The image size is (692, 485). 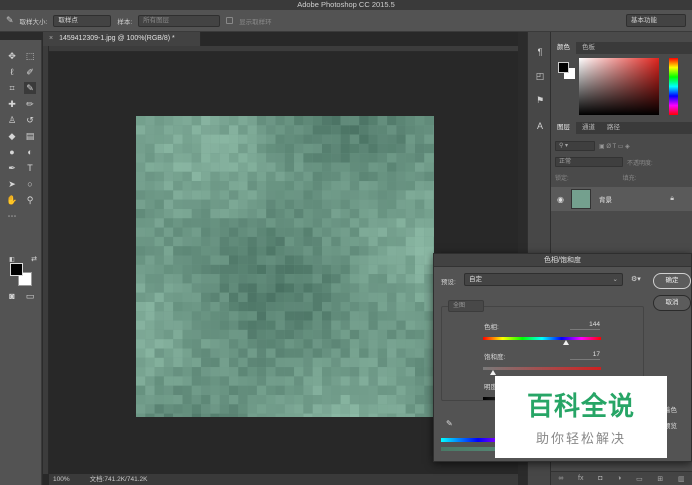 I want to click on tab-color: 颜色, so click(x=563, y=48).